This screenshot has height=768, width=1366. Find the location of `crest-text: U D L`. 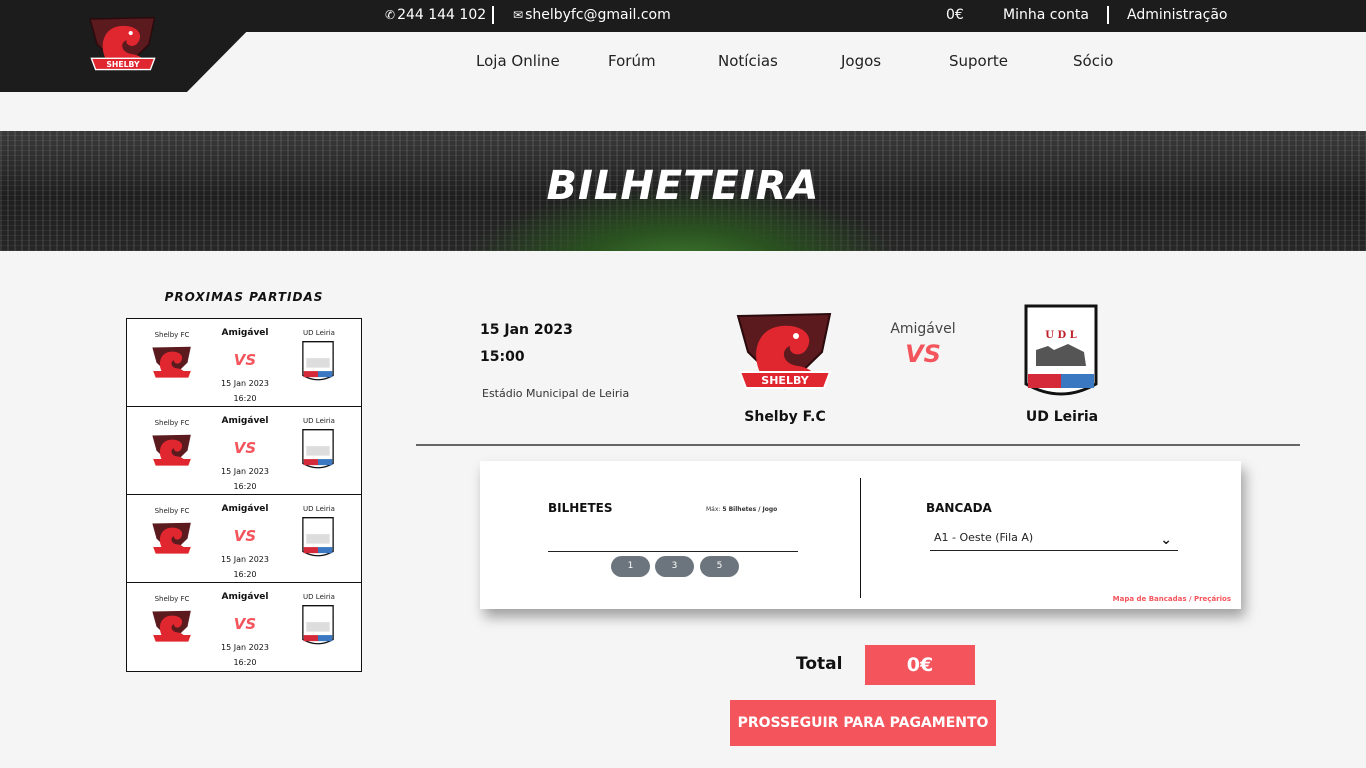

crest-text: U D L is located at coordinates (1060, 335).